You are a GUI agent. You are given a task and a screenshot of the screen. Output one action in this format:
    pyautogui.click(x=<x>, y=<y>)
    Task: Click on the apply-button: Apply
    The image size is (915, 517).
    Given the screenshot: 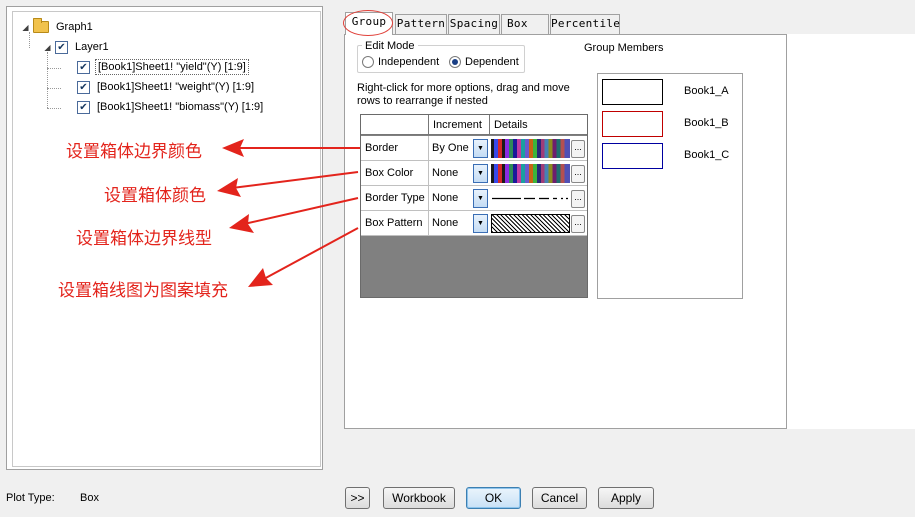 What is the action you would take?
    pyautogui.click(x=626, y=498)
    